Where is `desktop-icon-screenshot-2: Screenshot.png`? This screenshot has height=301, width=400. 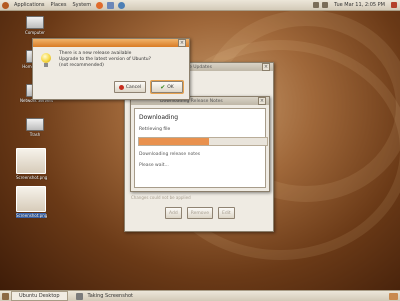 desktop-icon-screenshot-2: Screenshot.png is located at coordinates (31, 202).